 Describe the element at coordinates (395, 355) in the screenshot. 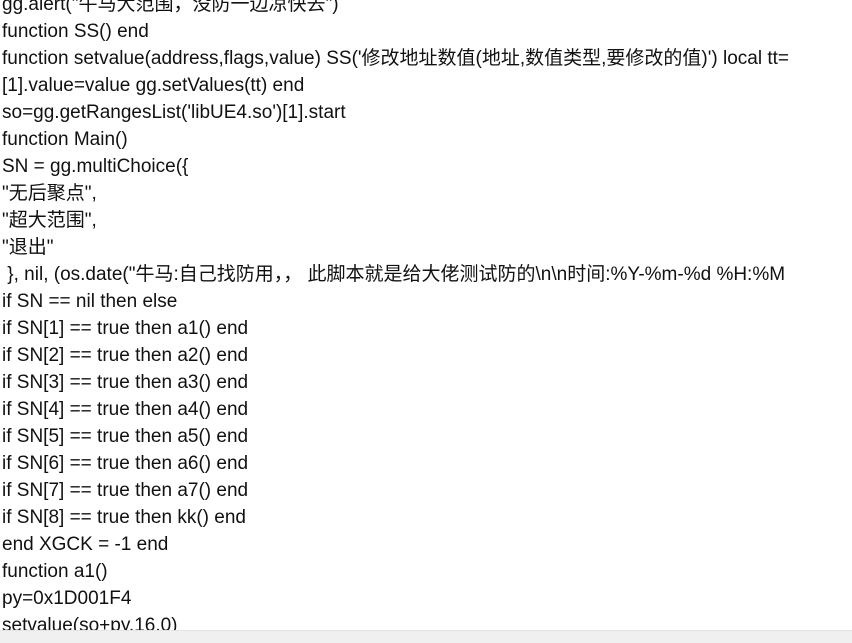

I see `code-line: if SN[2] == true then a2() end` at that location.